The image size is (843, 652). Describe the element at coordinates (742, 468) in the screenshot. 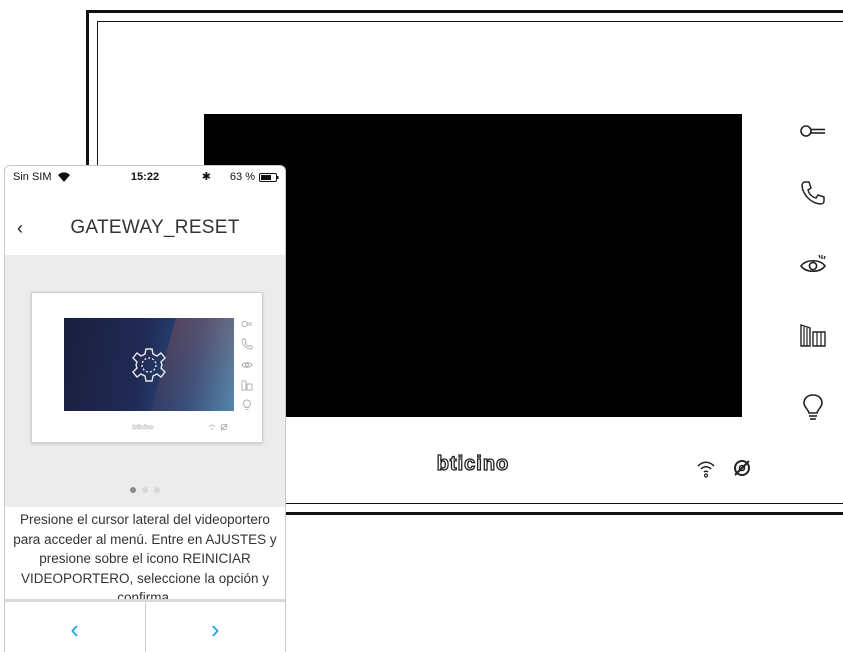

I see `muted-ring-icon` at that location.